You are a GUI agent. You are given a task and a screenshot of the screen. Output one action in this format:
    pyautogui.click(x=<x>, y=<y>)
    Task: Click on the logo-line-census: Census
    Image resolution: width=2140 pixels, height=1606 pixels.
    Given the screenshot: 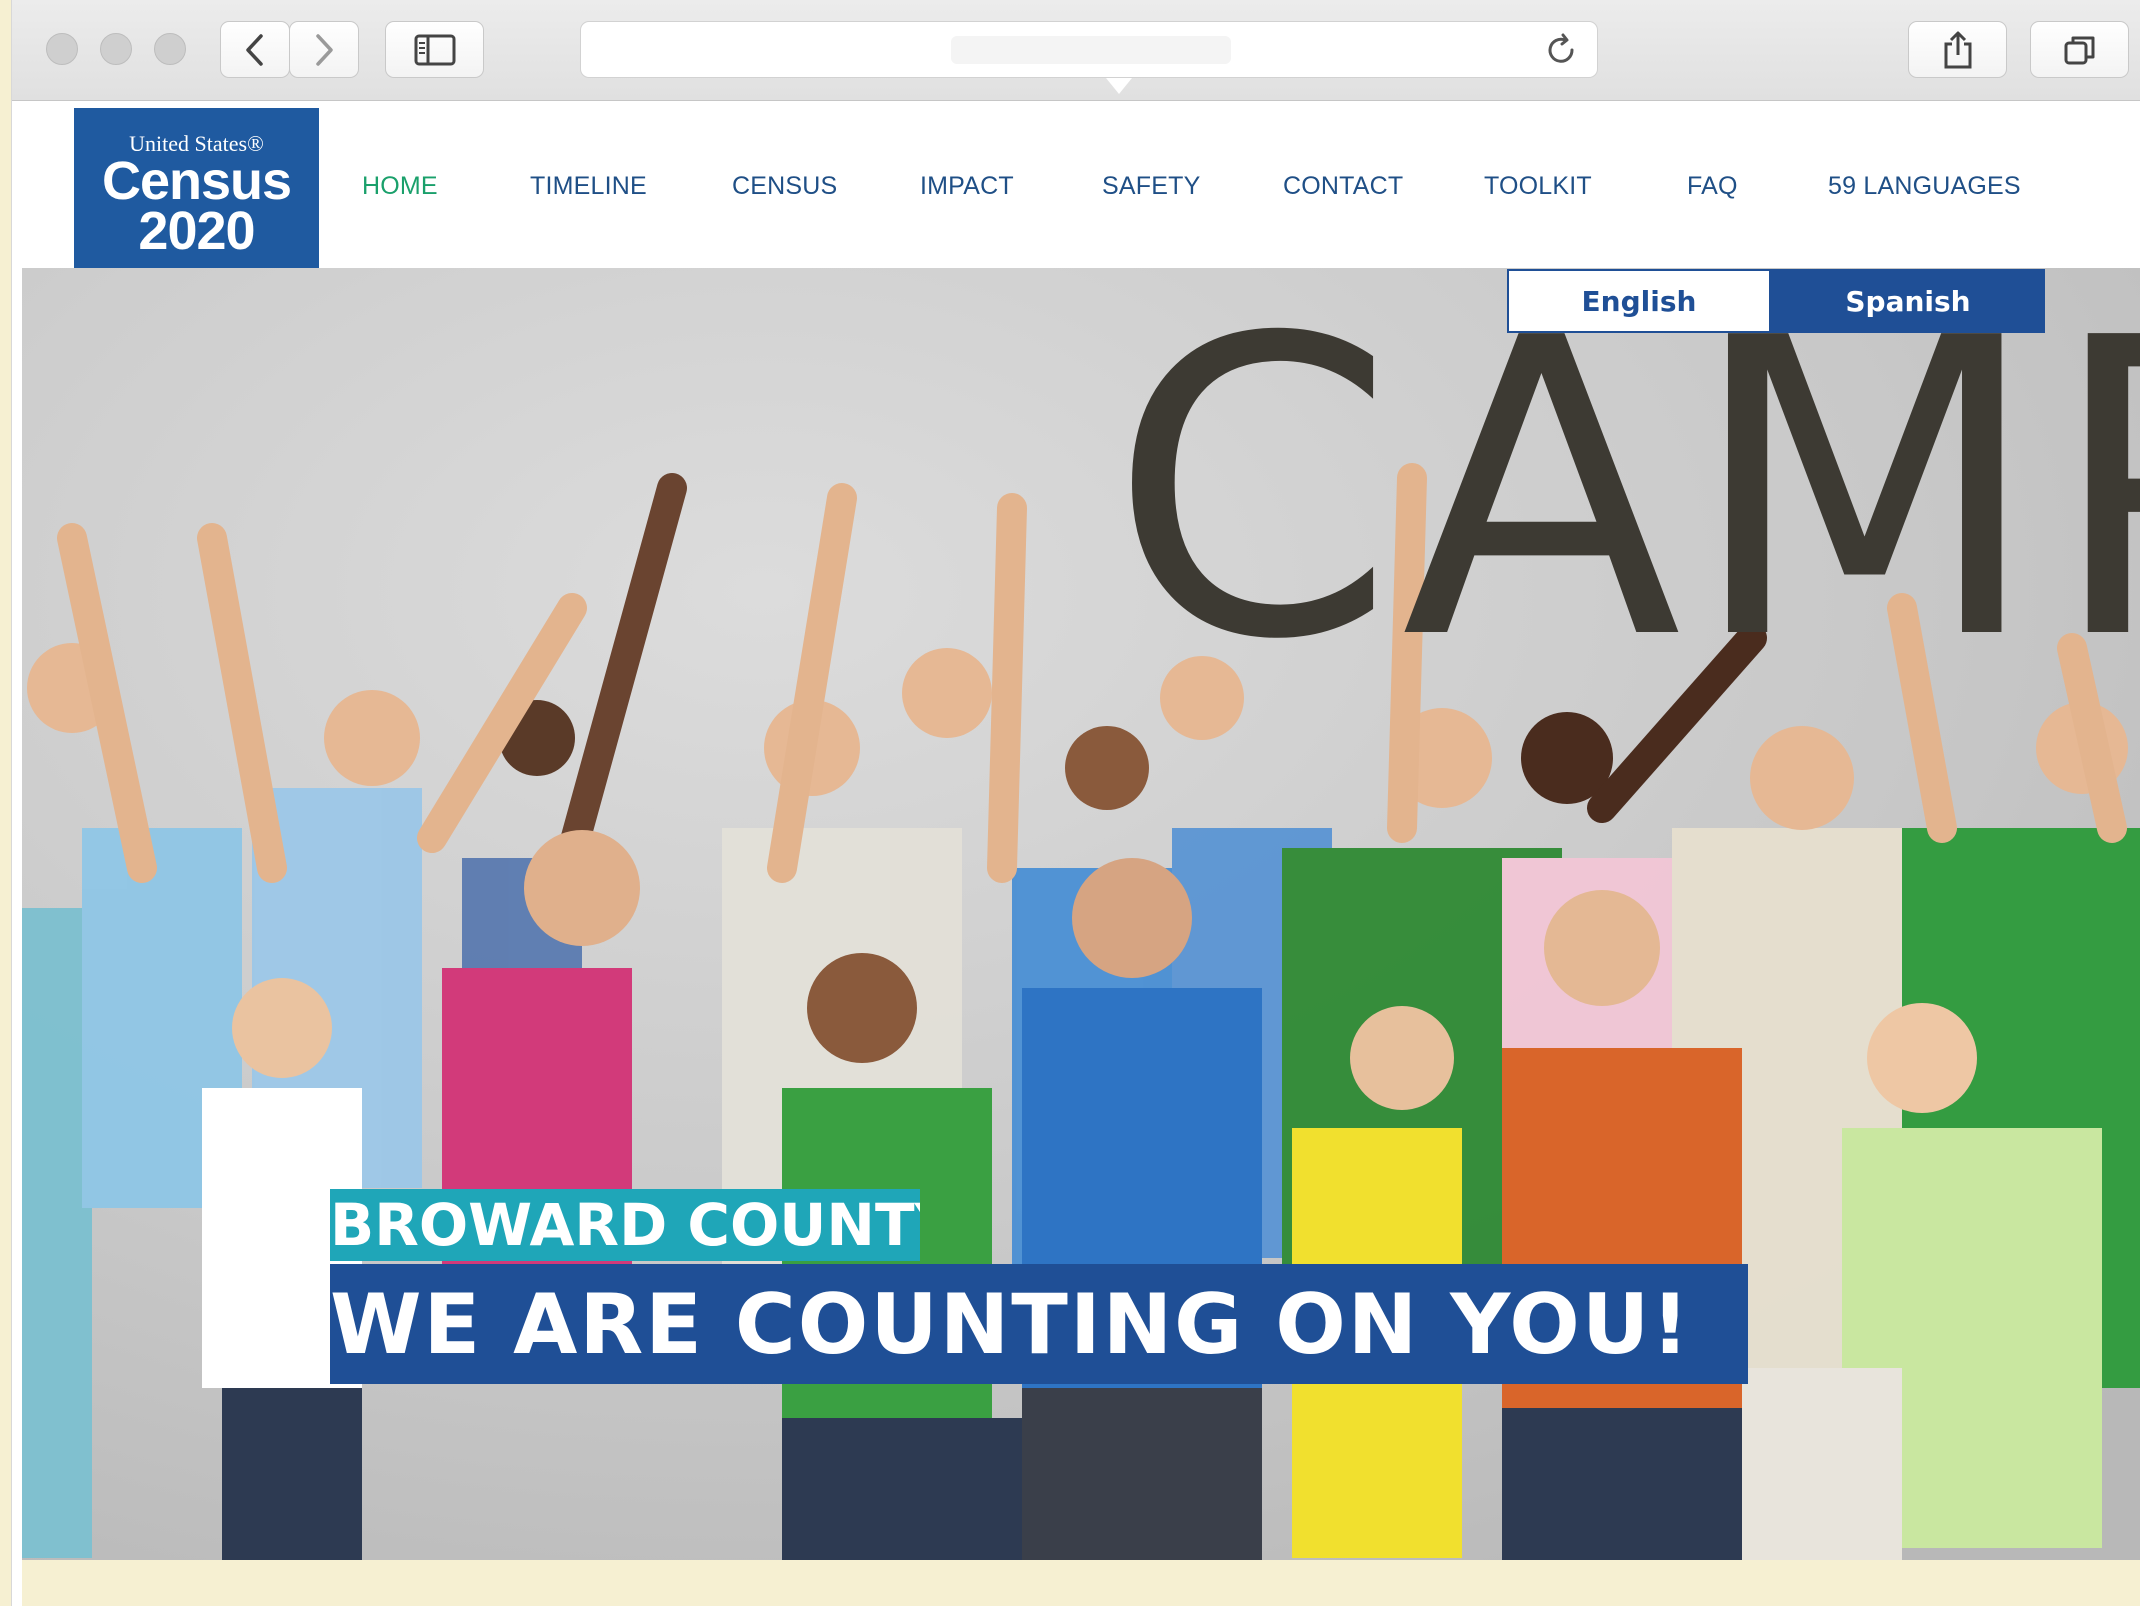 What is the action you would take?
    pyautogui.click(x=196, y=181)
    